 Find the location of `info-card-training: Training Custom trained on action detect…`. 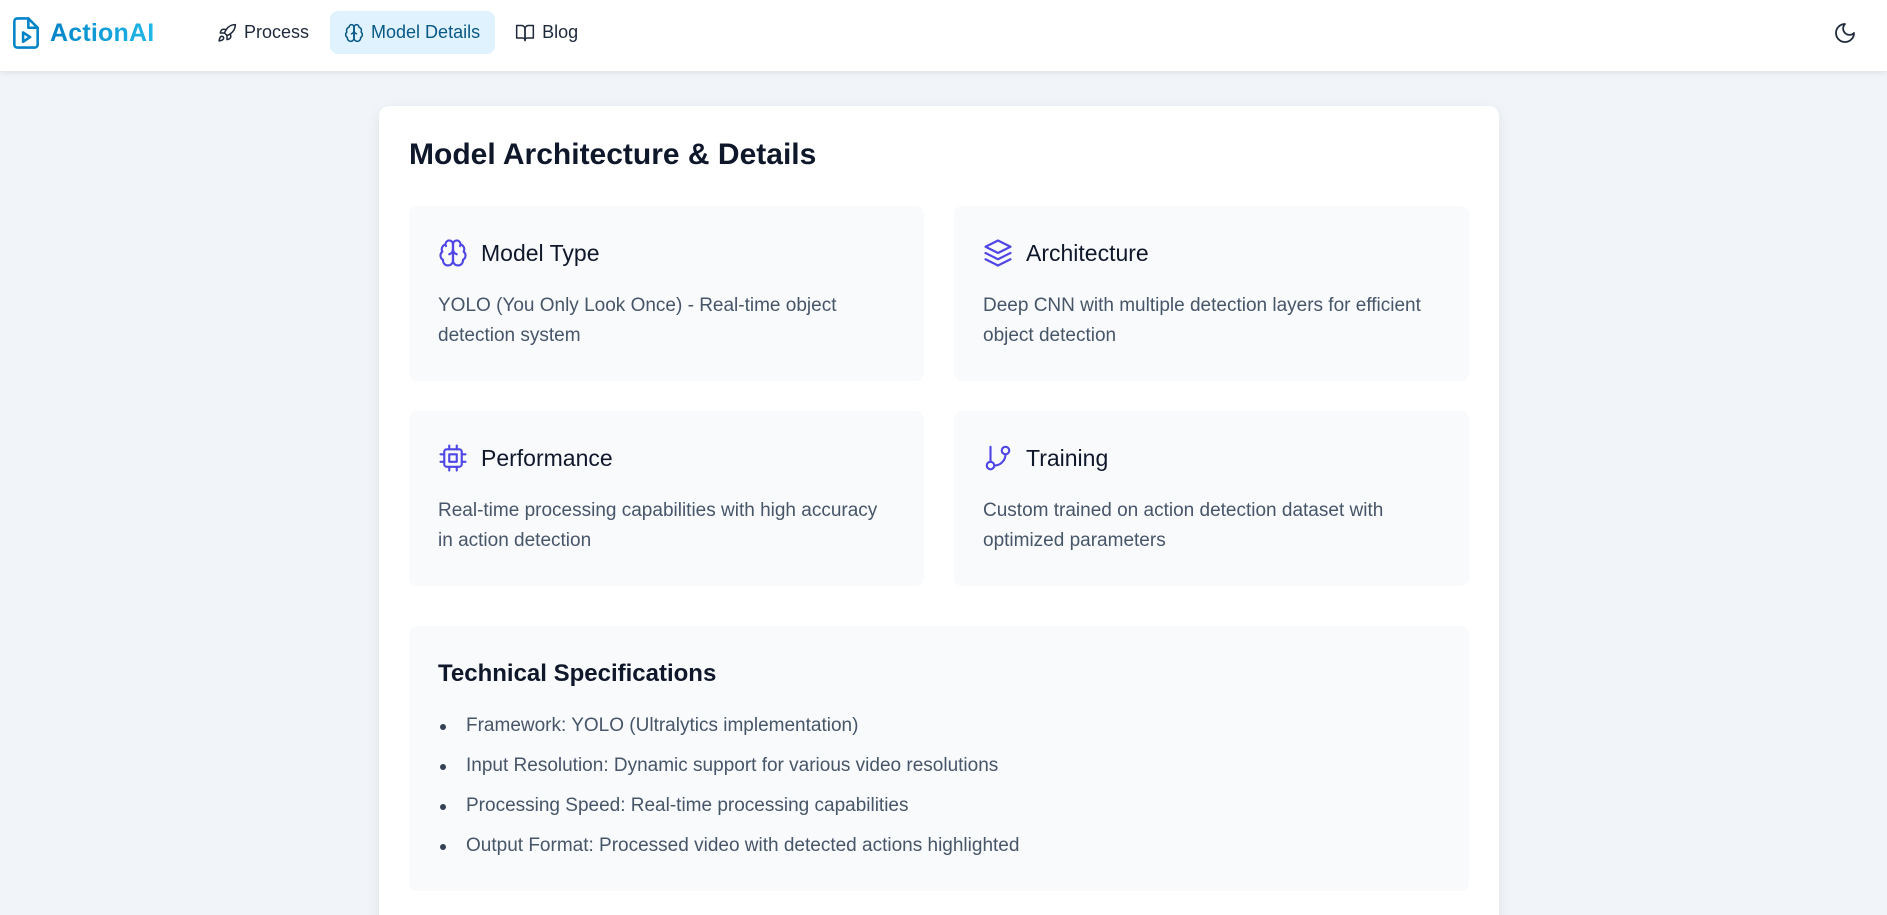

info-card-training: Training Custom trained on action detect… is located at coordinates (1211, 498).